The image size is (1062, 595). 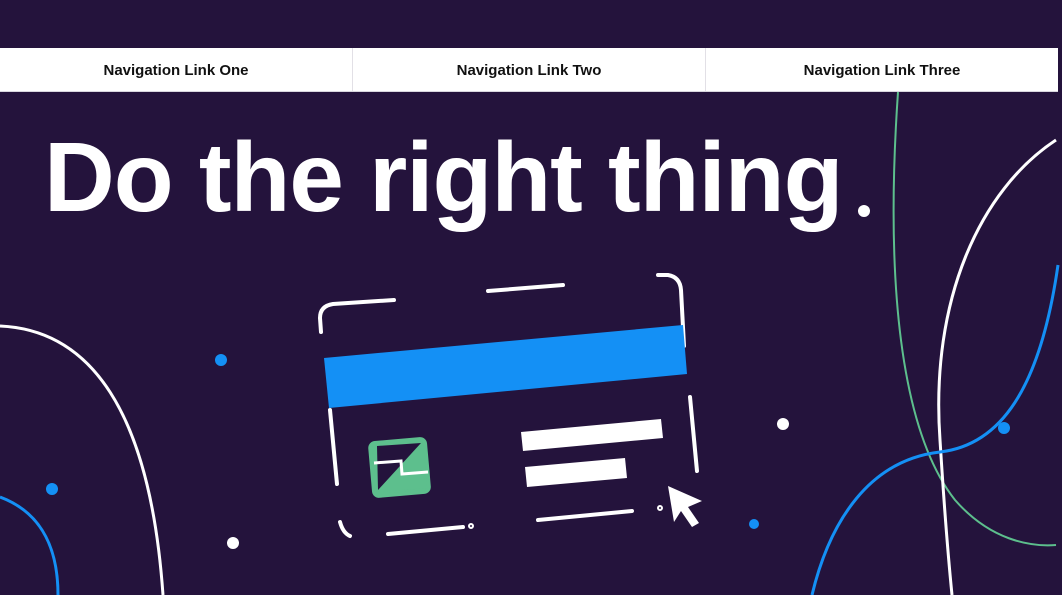 What do you see at coordinates (935, 429) in the screenshot?
I see `right-blue-curve` at bounding box center [935, 429].